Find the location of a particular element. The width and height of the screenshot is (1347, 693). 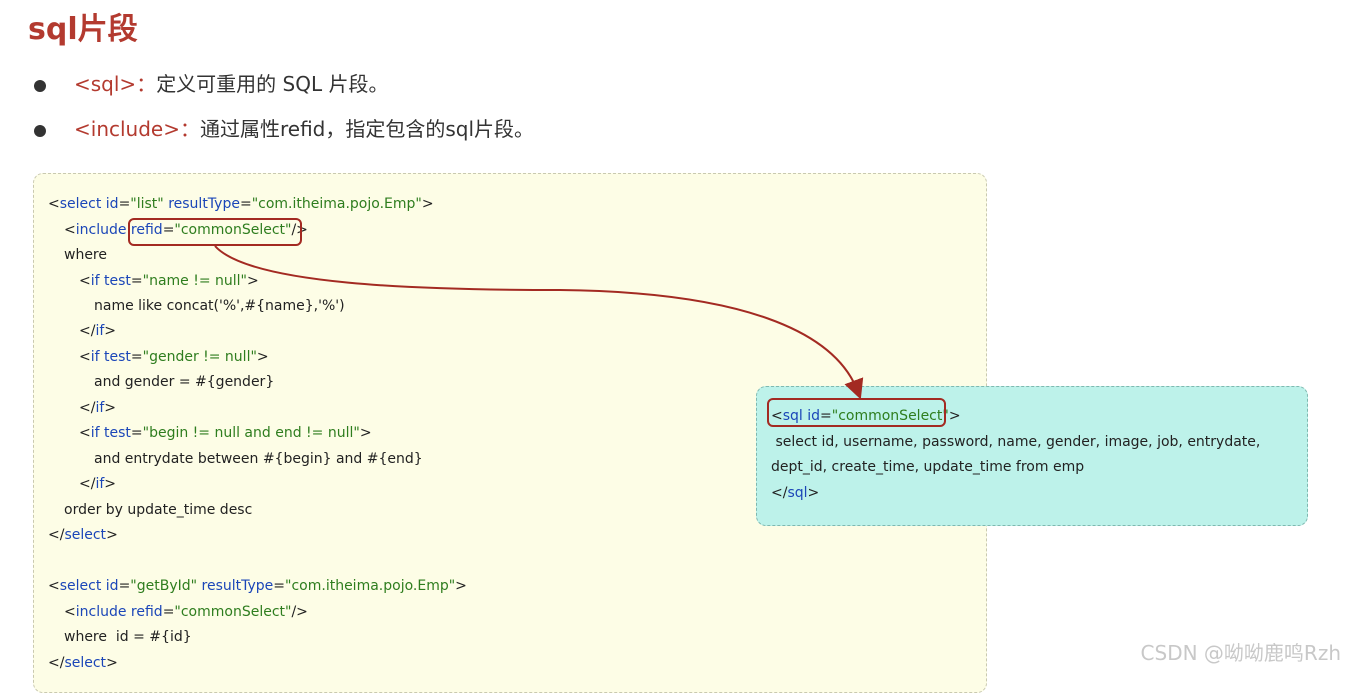

reference-arrow is located at coordinates (539, 322).